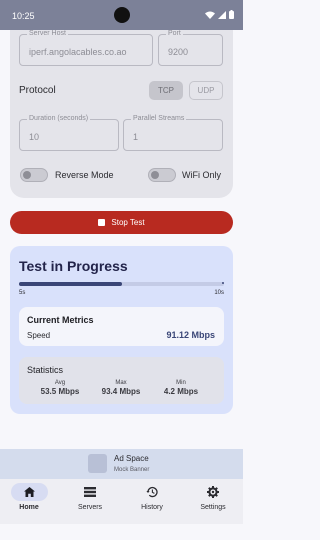  I want to click on duration-field: Duration (seconds) 10, so click(69, 133).